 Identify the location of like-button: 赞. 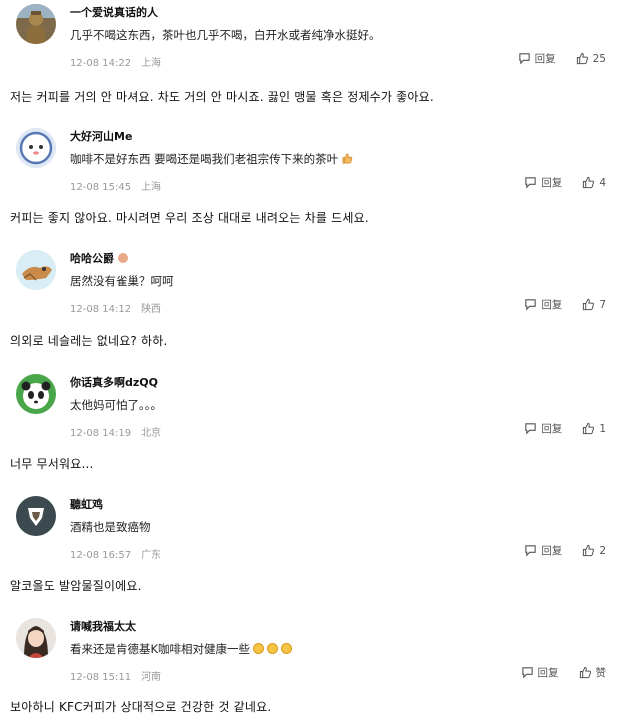
(593, 672).